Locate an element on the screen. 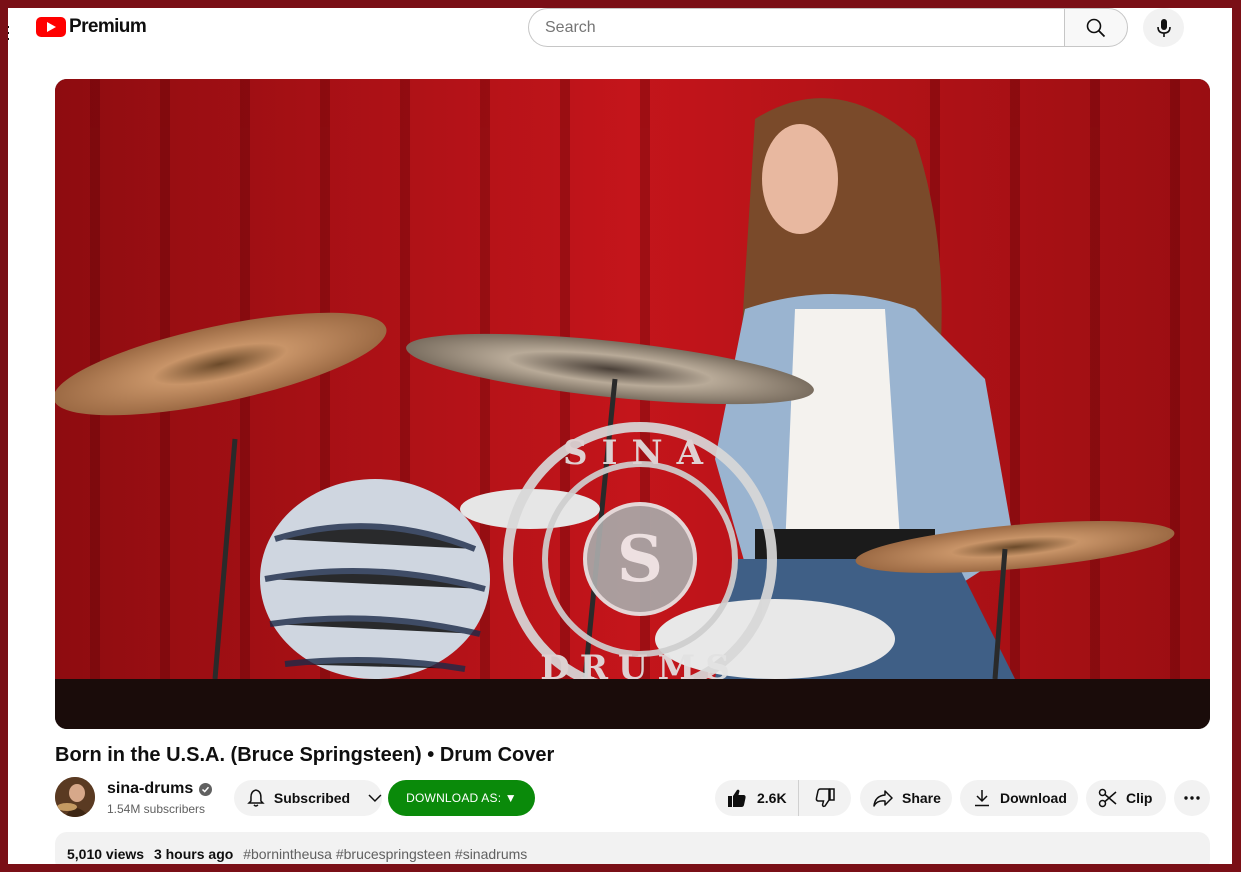 The width and height of the screenshot is (1241, 872). youtube-play-icon is located at coordinates (51, 27).